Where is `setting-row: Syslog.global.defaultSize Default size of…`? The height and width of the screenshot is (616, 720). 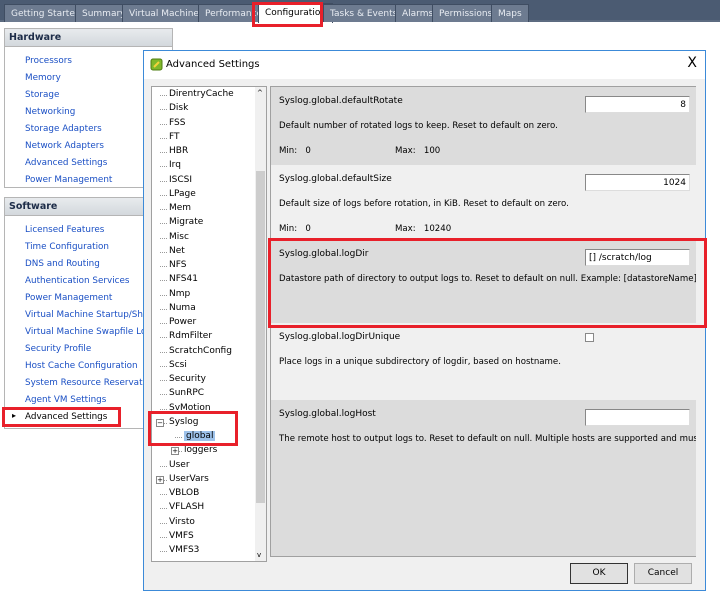
setting-row: Syslog.global.defaultSize Default size of… is located at coordinates (483, 202).